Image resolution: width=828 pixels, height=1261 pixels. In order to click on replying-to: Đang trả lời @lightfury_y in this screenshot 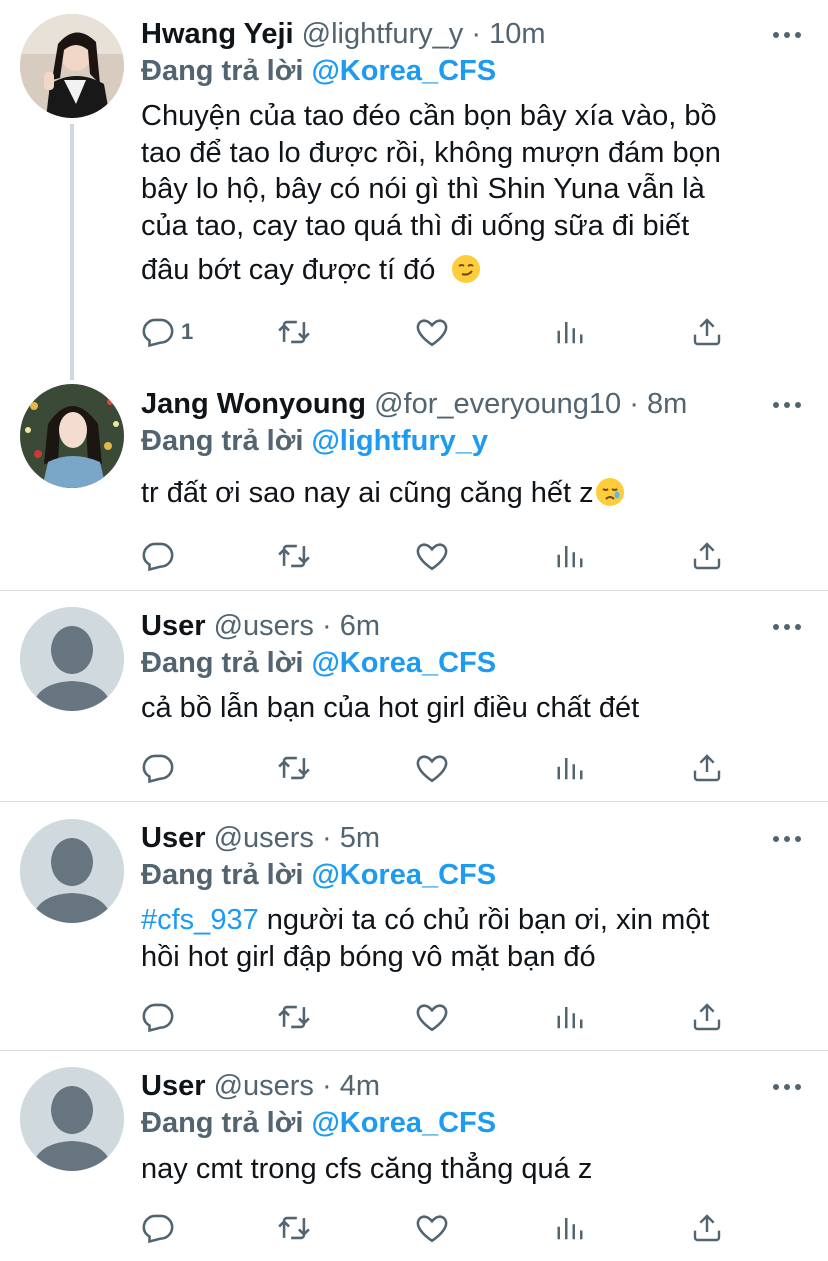, I will do `click(314, 441)`.